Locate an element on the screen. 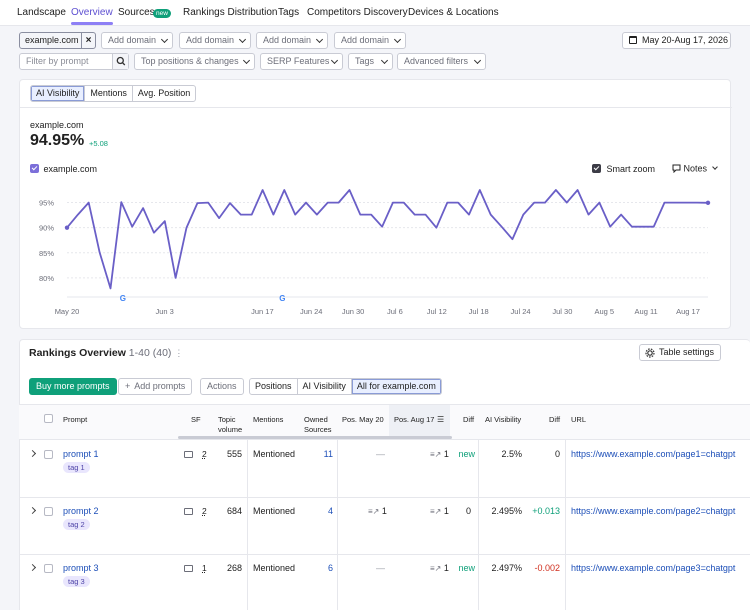  pos-may: — is located at coordinates (380, 454).